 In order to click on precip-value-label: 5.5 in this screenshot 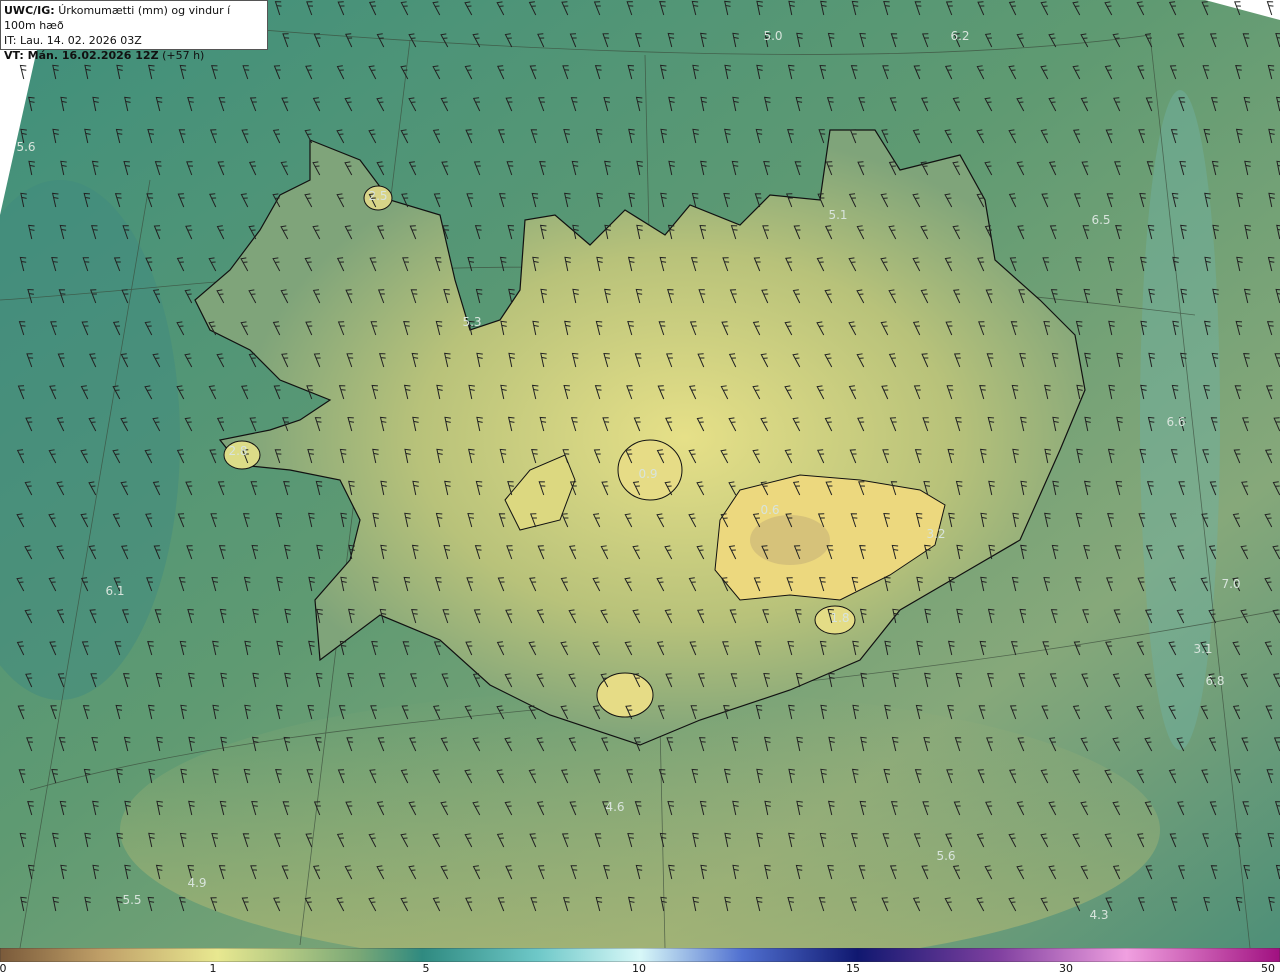, I will do `click(131, 900)`.